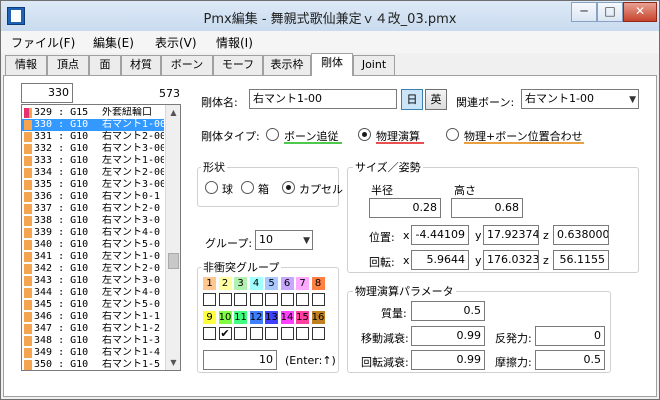  What do you see at coordinates (61, 280) in the screenshot?
I see `list-item-label: 343 : G10` at bounding box center [61, 280].